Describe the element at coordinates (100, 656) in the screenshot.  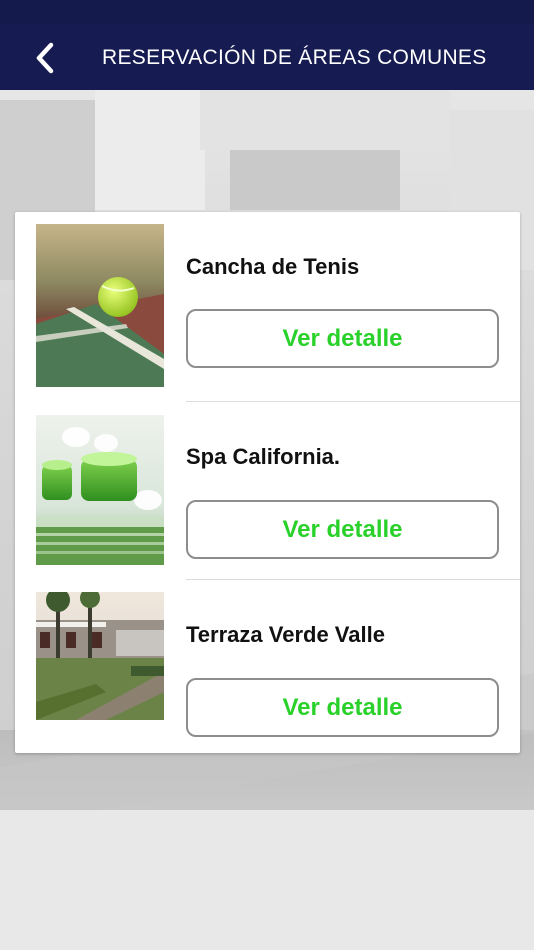
I see `terrace-image` at that location.